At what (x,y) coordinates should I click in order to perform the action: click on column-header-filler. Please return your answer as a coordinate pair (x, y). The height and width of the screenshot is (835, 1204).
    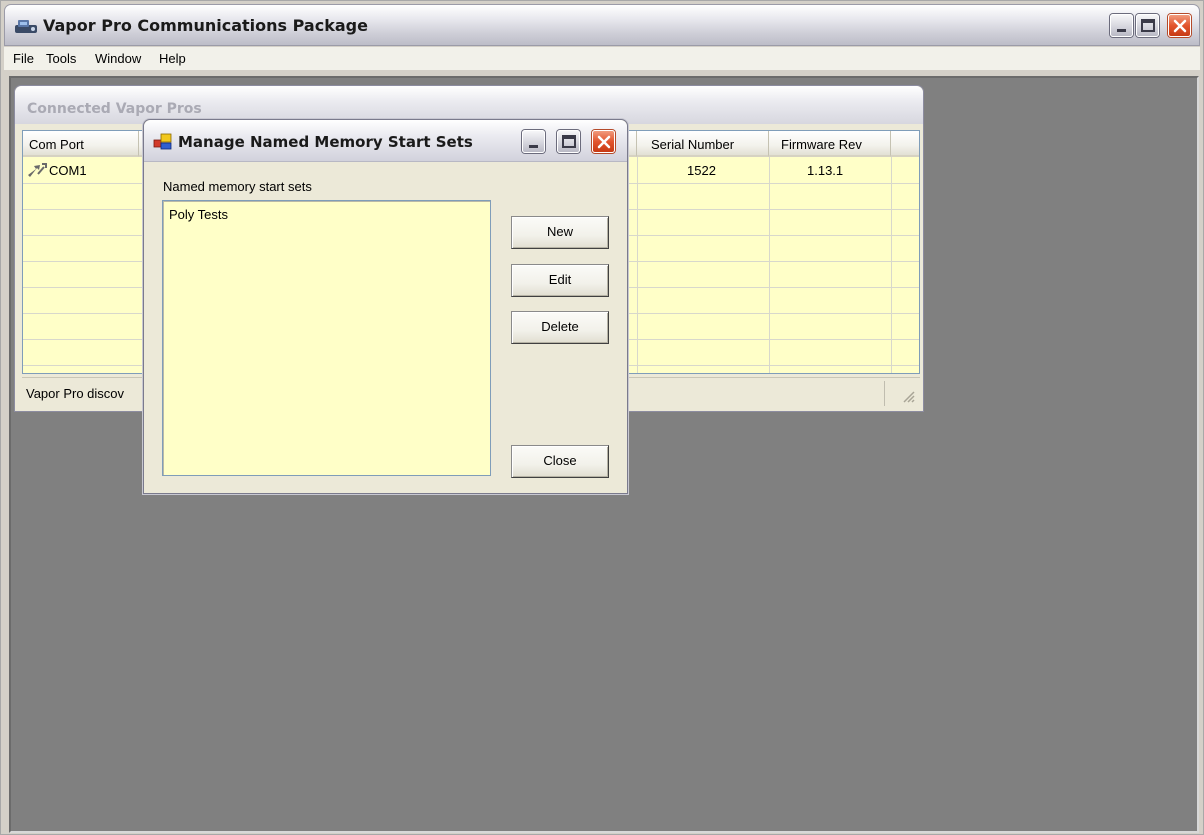
    Looking at the image, I should click on (905, 144).